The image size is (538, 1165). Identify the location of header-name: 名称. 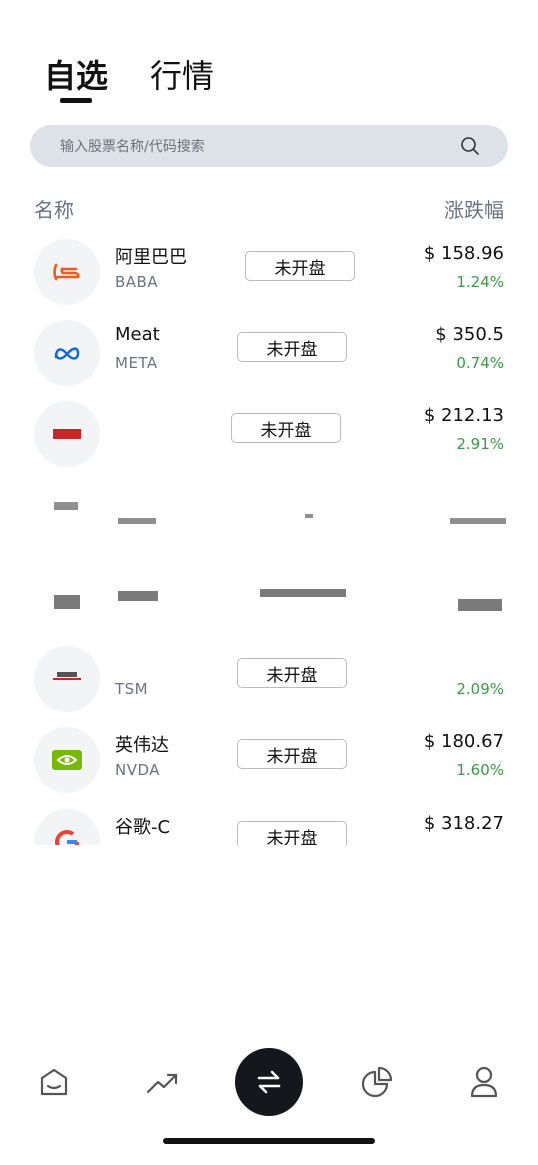
(54, 210).